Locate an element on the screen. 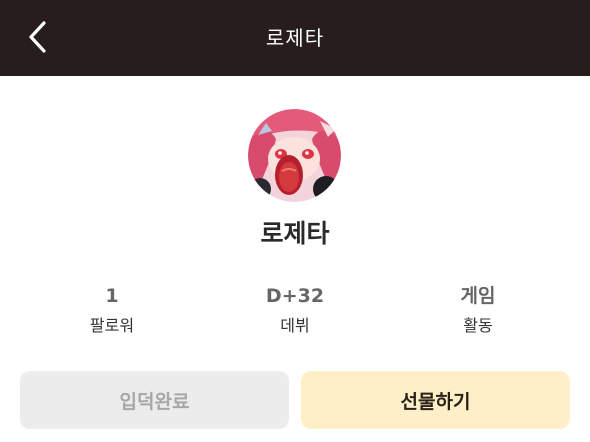  profile-name: 로제타 is located at coordinates (295, 233).